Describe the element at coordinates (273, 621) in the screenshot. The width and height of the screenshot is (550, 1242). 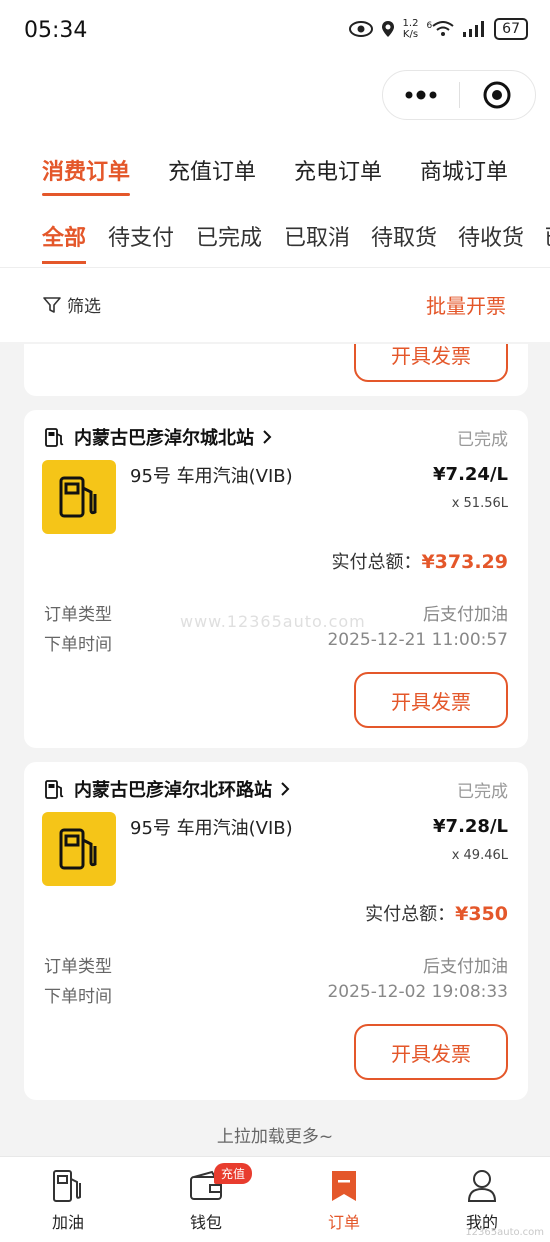
I see `watermark: www.12365auto.com` at that location.